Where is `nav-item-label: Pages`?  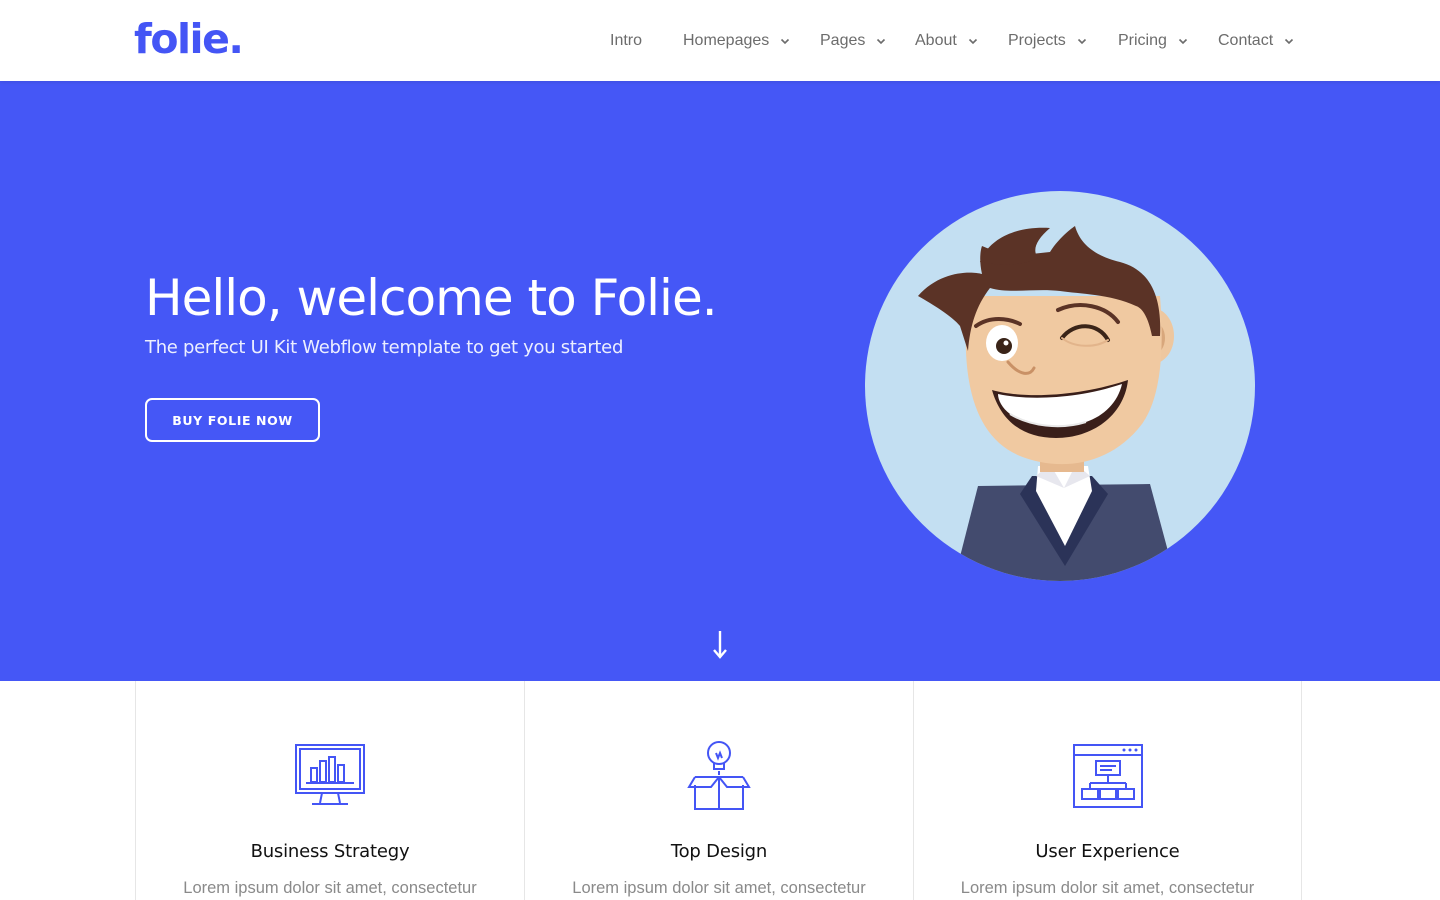
nav-item-label: Pages is located at coordinates (843, 40).